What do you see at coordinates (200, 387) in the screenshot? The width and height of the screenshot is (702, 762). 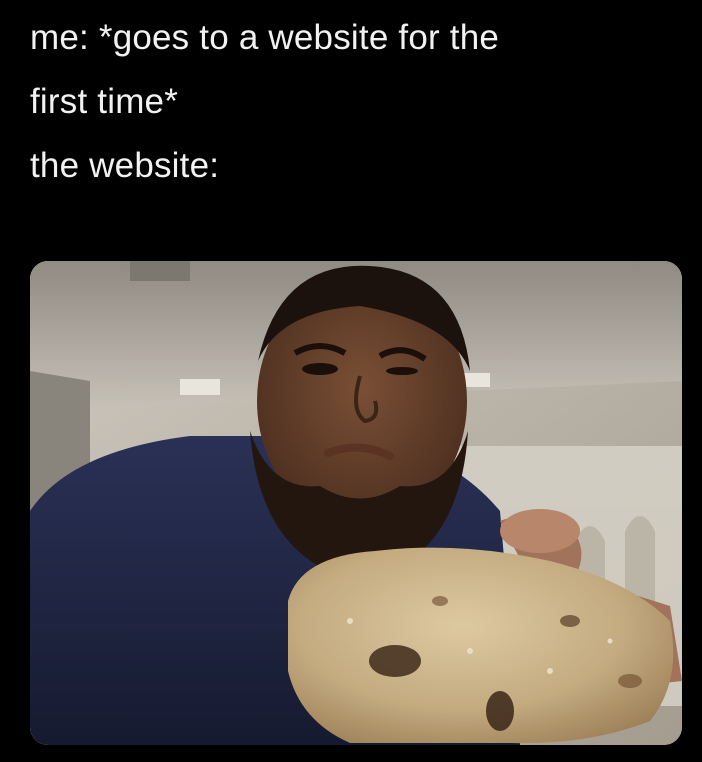 I see `ceiling-light` at bounding box center [200, 387].